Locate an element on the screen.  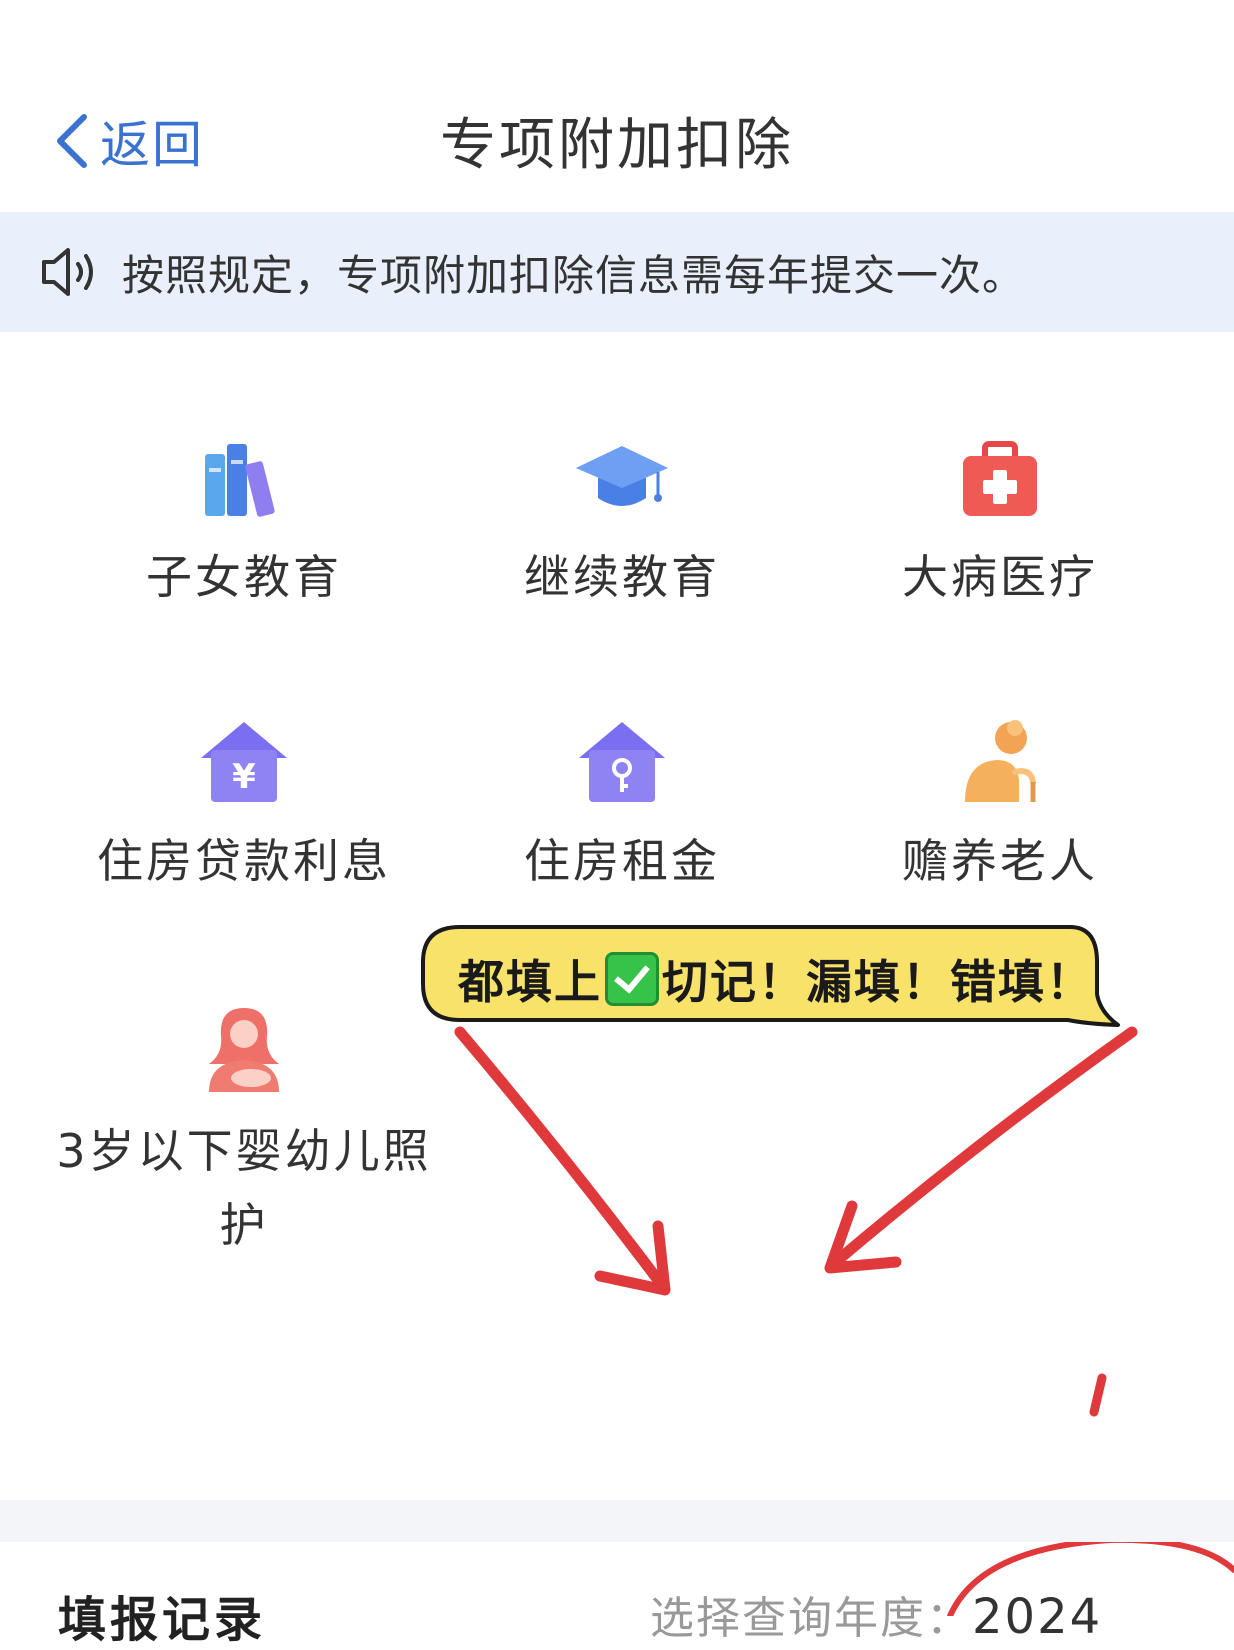
red-mark is located at coordinates (1098, 1395).